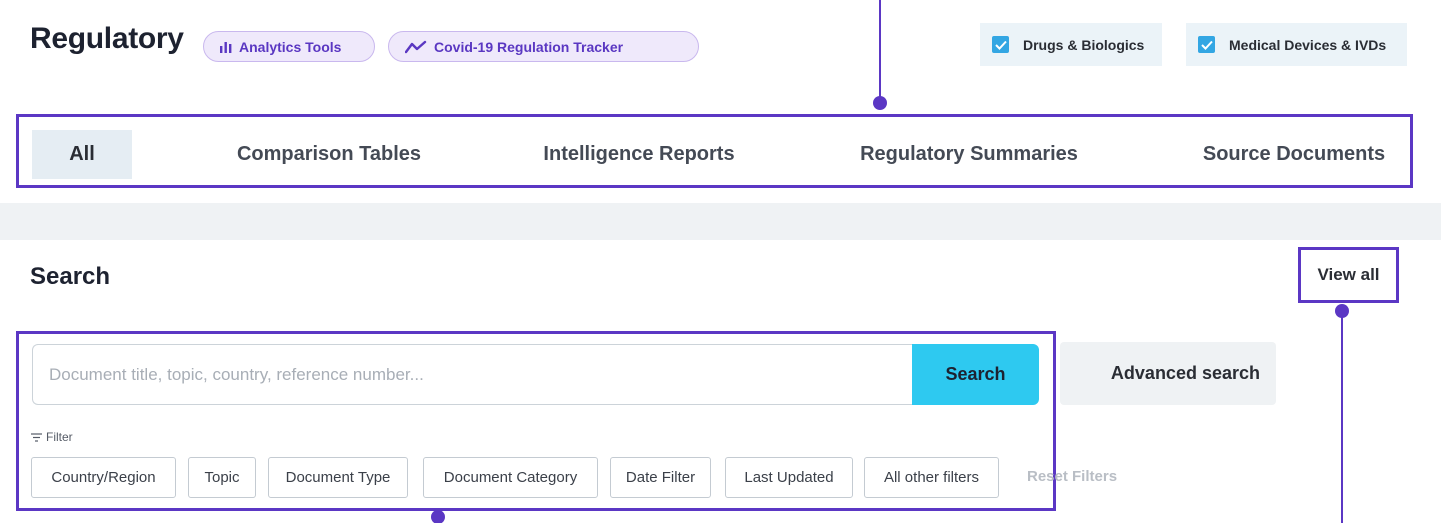  Describe the element at coordinates (1168, 373) in the screenshot. I see `advanced-search-button: Advanced search` at that location.